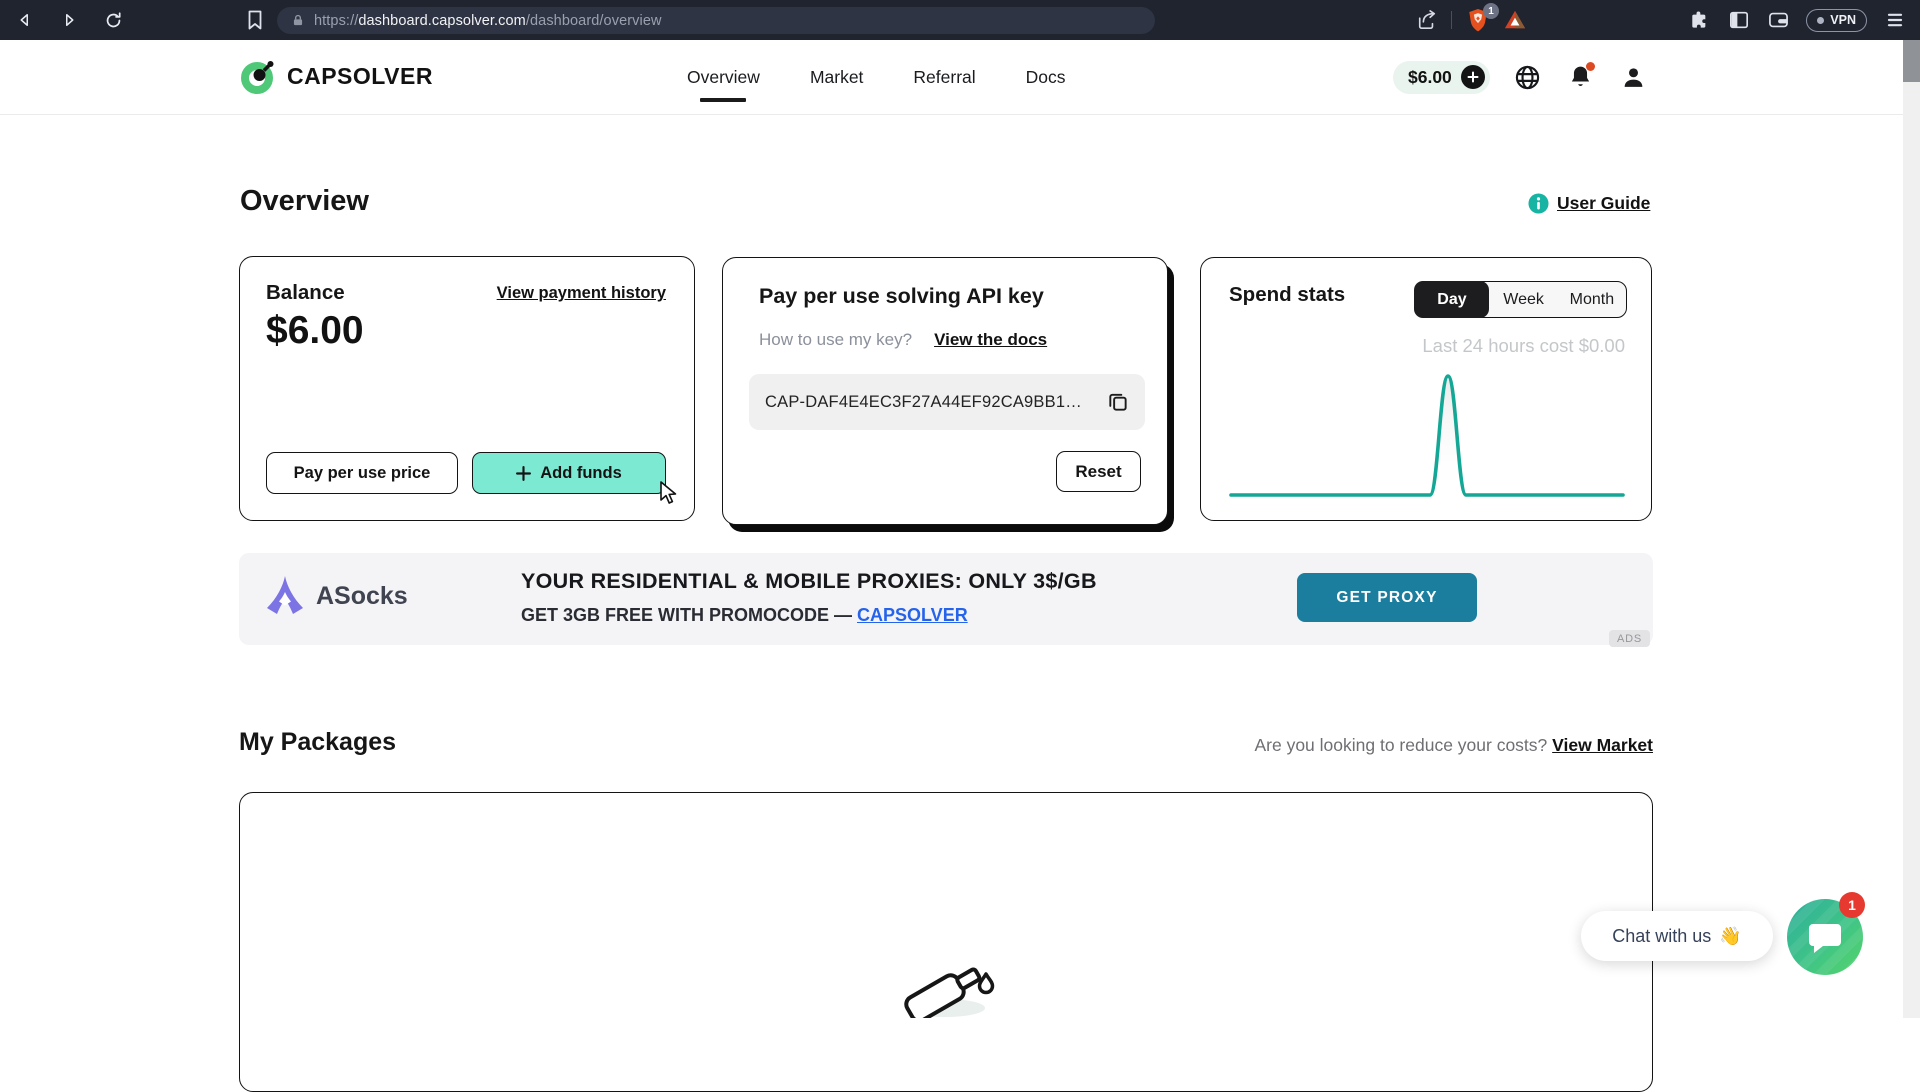 The image size is (1920, 1092). What do you see at coordinates (257, 77) in the screenshot?
I see `capsolver-logo-icon` at bounding box center [257, 77].